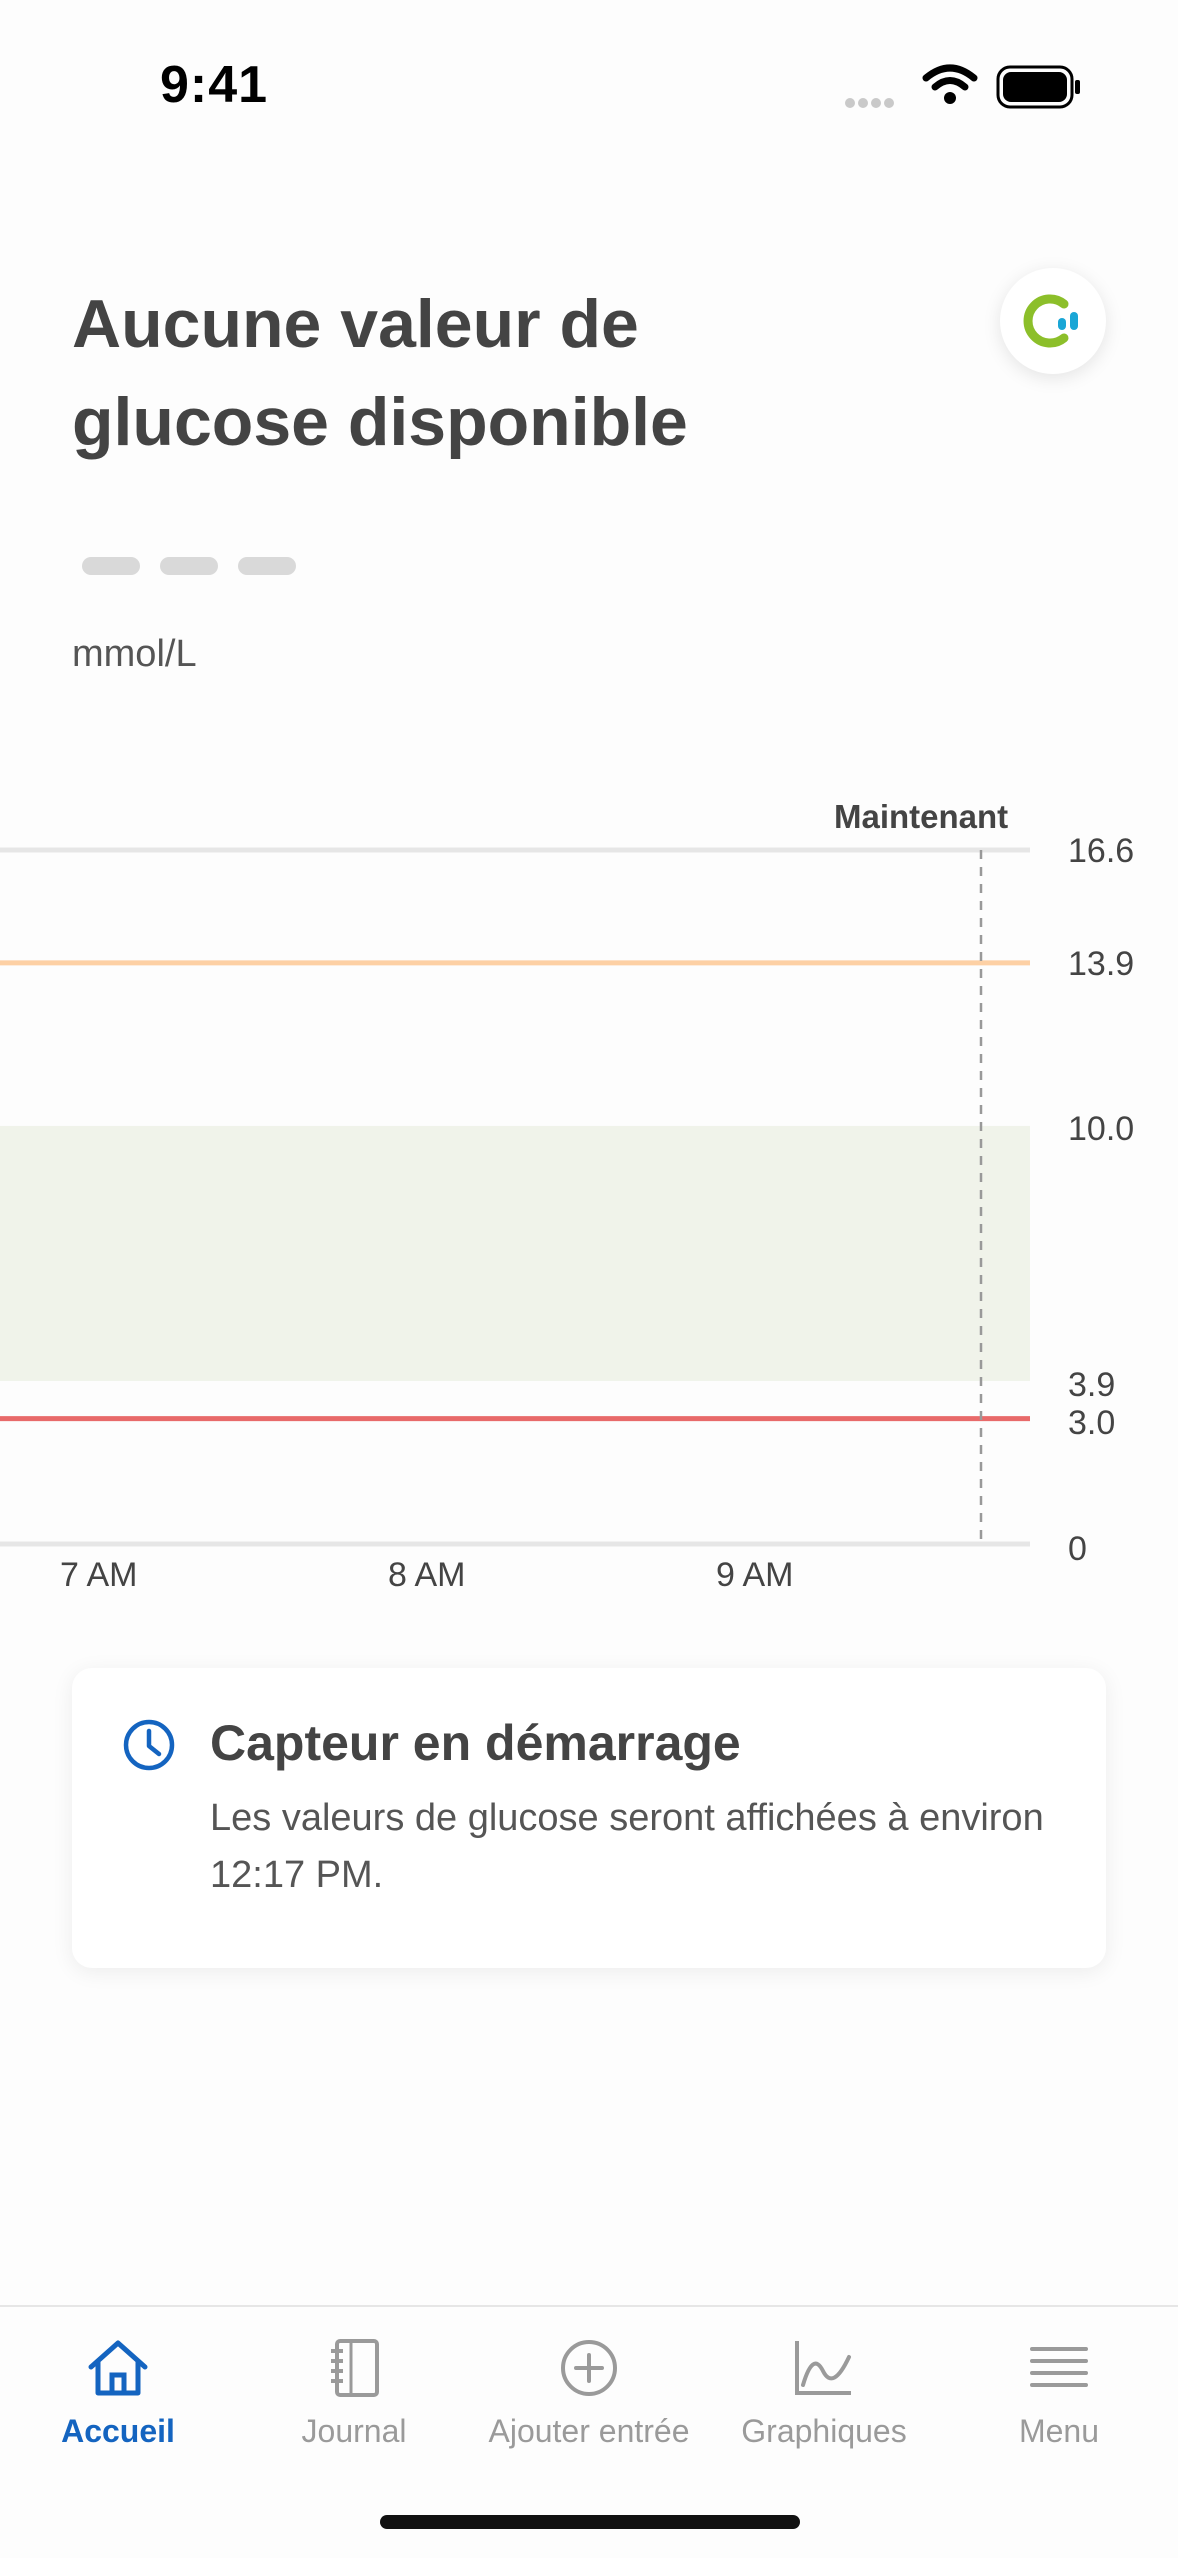  What do you see at coordinates (1077, 1549) in the screenshot?
I see `y-tick-label: 0` at bounding box center [1077, 1549].